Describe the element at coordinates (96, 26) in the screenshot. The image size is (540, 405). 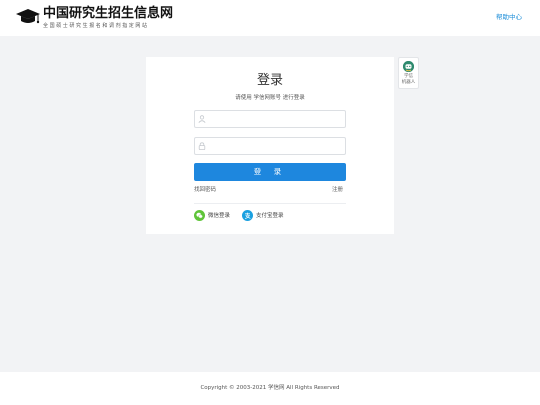
I see `site-subtitle: 全国硕士研究生报名和调剂指定网站` at that location.